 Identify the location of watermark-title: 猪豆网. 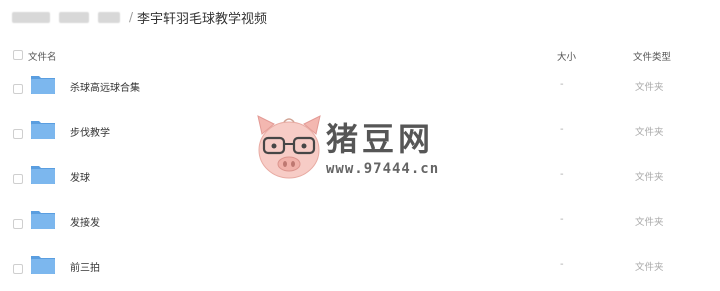
(380, 139).